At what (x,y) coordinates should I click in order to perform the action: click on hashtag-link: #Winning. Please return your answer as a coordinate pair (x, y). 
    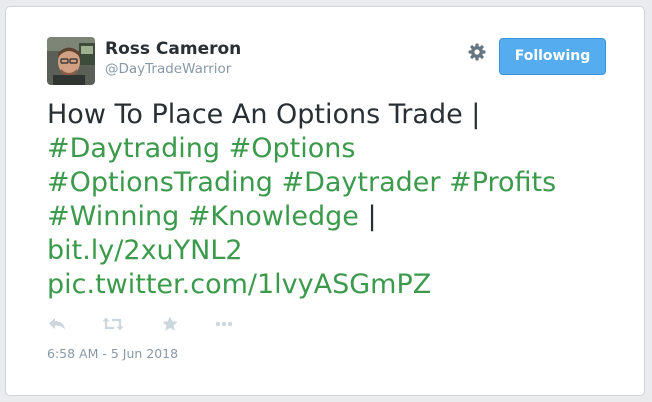
    Looking at the image, I should click on (113, 216).